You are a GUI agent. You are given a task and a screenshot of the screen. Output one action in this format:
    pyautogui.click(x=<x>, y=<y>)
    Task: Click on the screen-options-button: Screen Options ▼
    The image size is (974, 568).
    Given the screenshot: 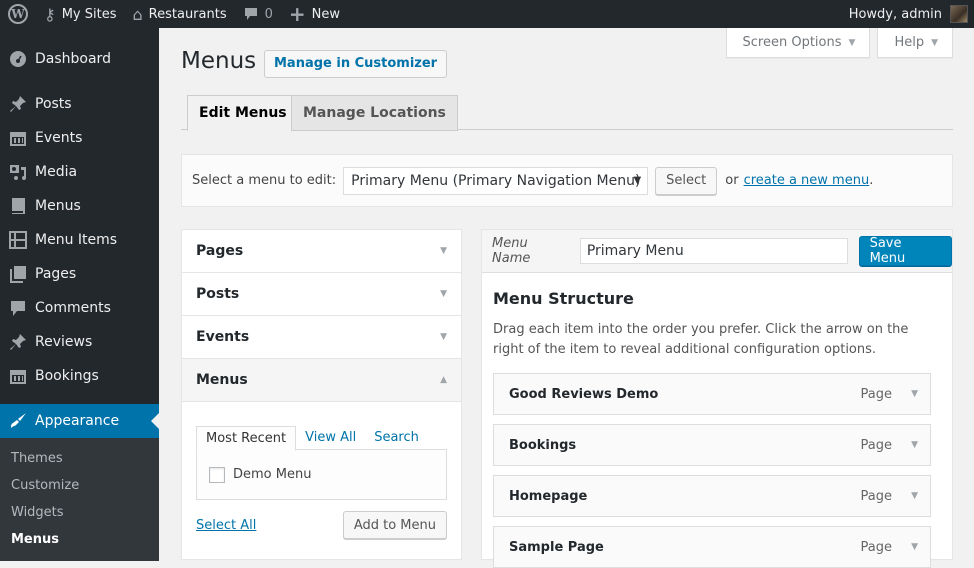 What is the action you would take?
    pyautogui.click(x=798, y=43)
    